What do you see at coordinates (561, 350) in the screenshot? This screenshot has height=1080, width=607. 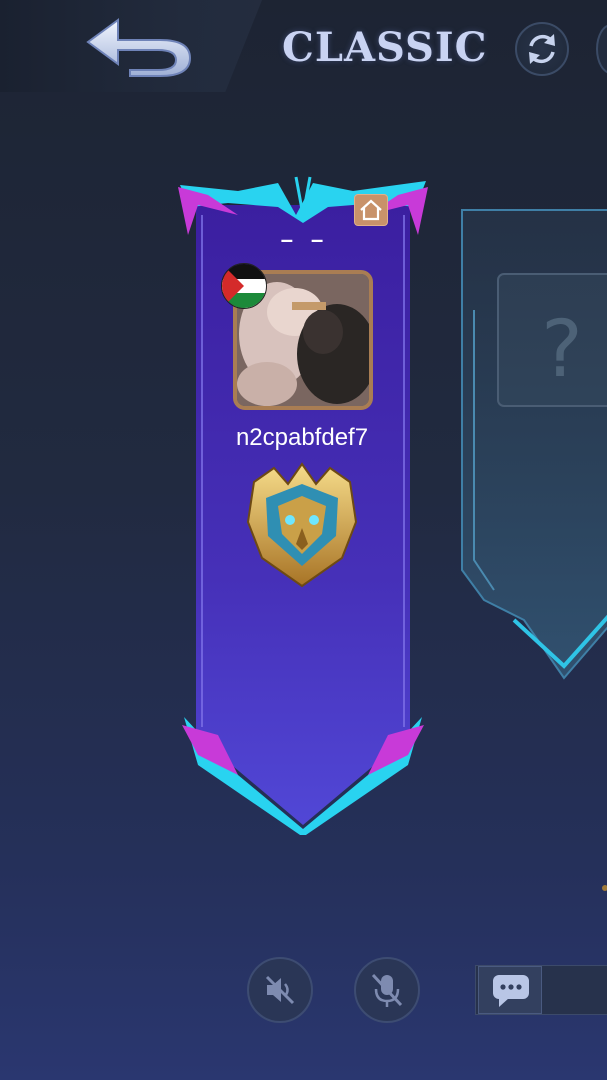 I see `empty-slot-question-mark: ?` at bounding box center [561, 350].